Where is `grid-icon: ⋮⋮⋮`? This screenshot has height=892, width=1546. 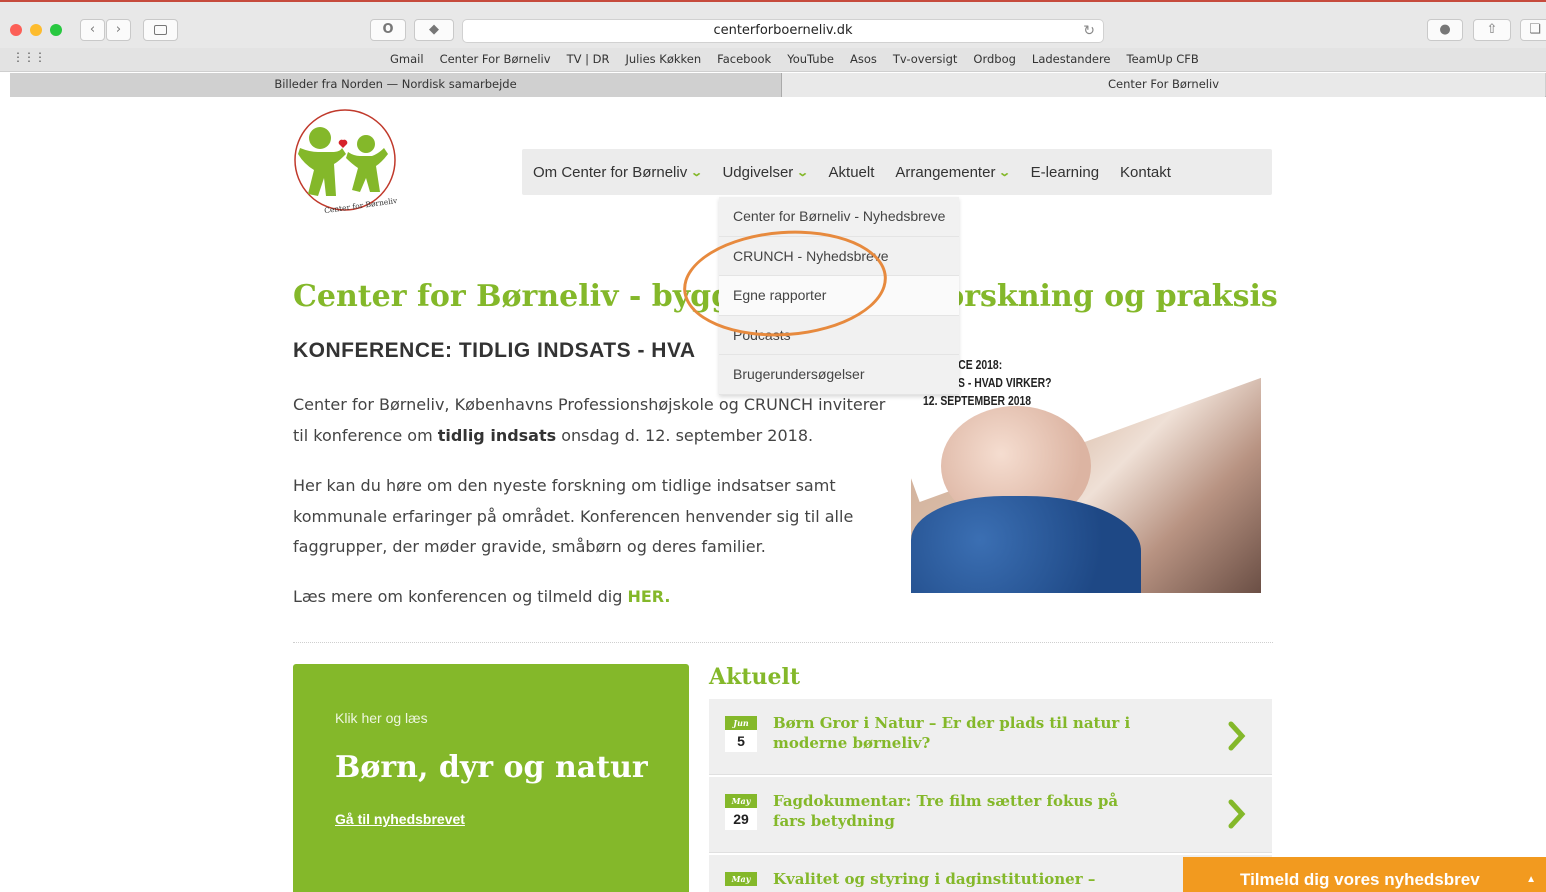
grid-icon: ⋮⋮⋮ is located at coordinates (29, 57).